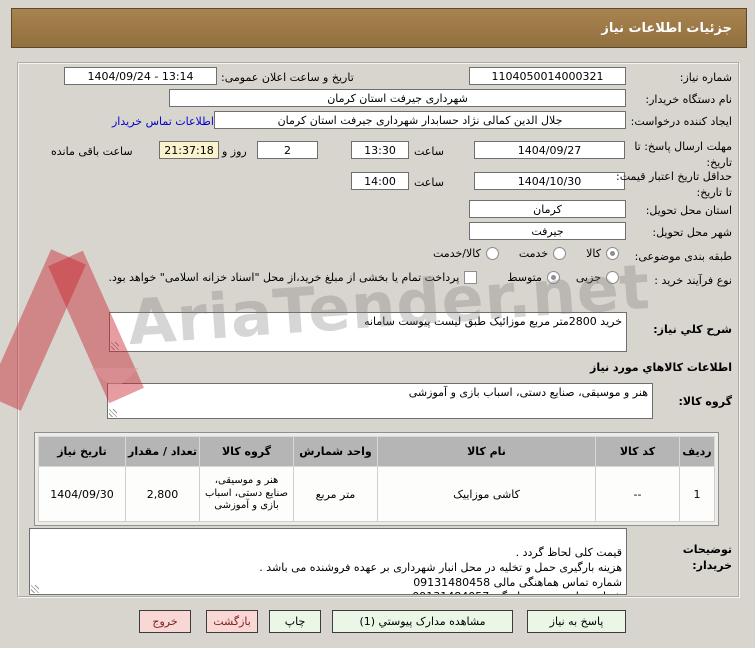 The height and width of the screenshot is (648, 755). Describe the element at coordinates (684, 154) in the screenshot. I see `response-deadline-label: مهلت ارسال پاسخ: تا تاریخ:` at that location.